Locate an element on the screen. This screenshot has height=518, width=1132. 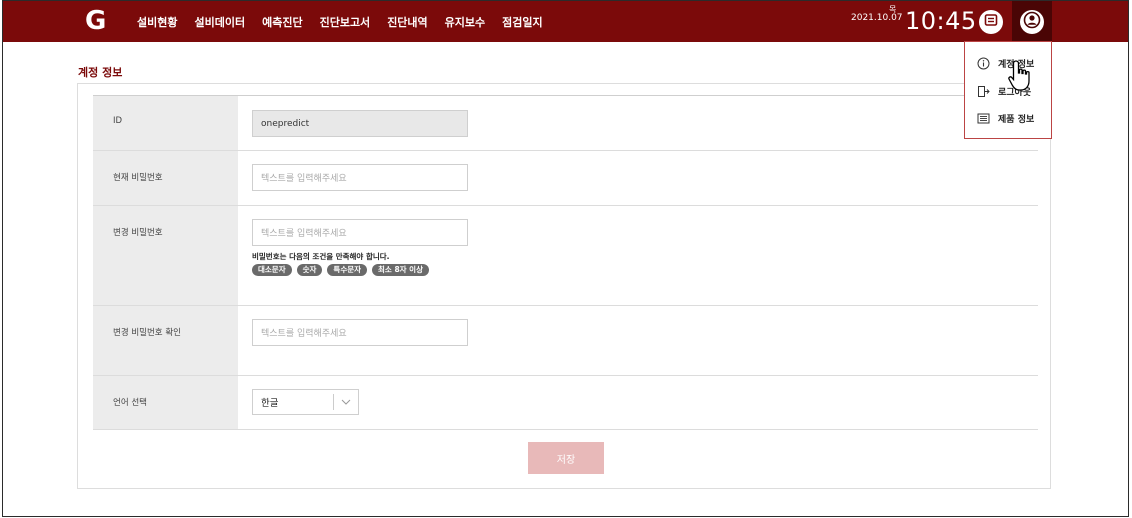
nav-item-diagnosis-report: 진단보고서 is located at coordinates (345, 22).